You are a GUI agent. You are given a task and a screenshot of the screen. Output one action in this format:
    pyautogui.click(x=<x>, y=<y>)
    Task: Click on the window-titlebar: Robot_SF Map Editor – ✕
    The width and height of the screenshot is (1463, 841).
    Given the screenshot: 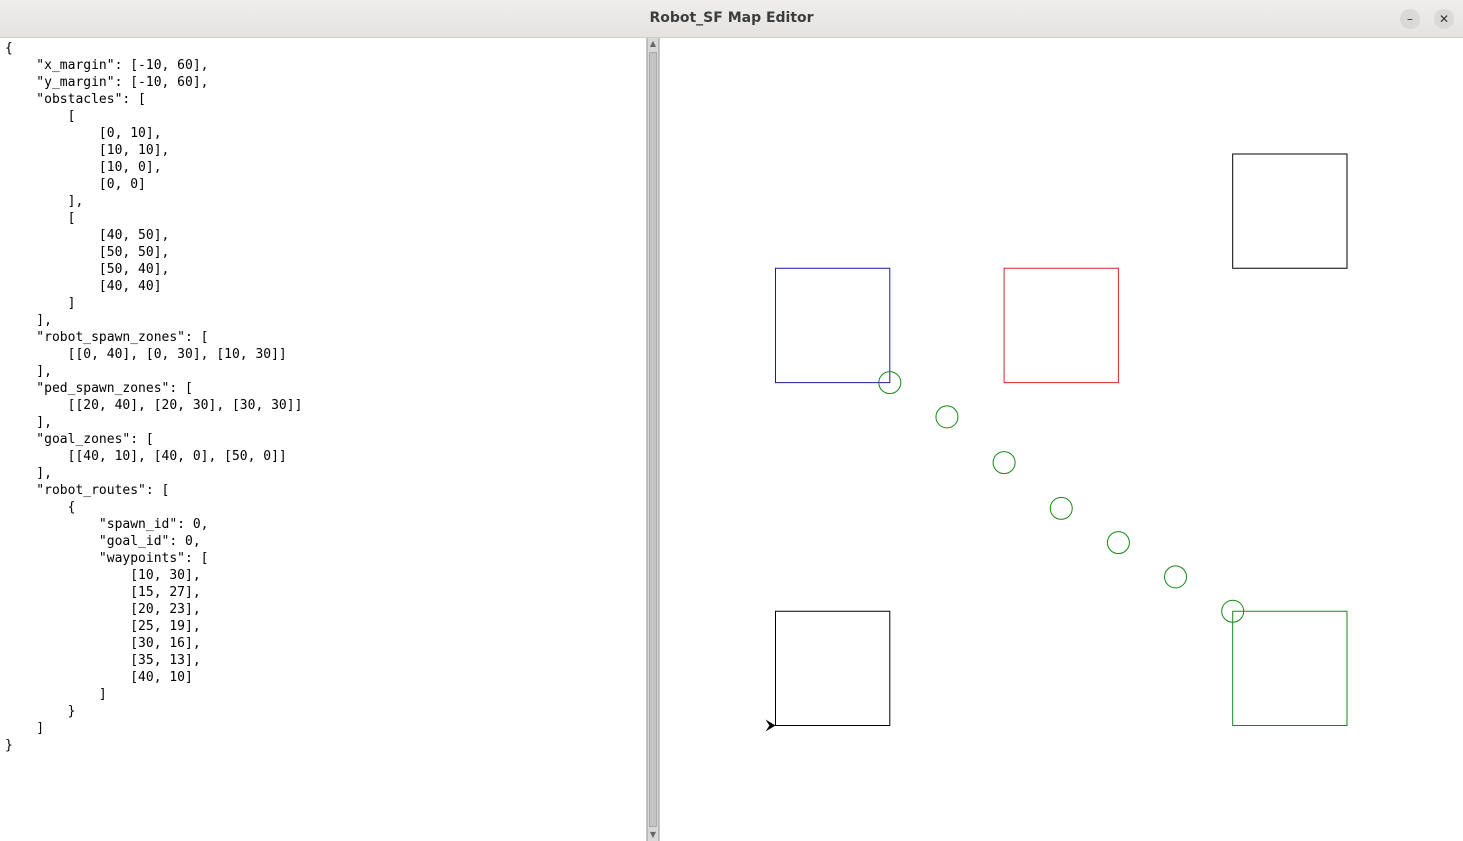 What is the action you would take?
    pyautogui.click(x=731, y=19)
    